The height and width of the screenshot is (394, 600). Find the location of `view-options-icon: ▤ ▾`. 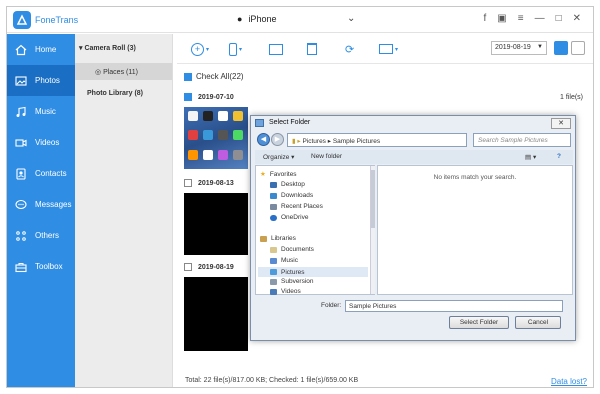

view-options-icon: ▤ ▾ is located at coordinates (530, 157).